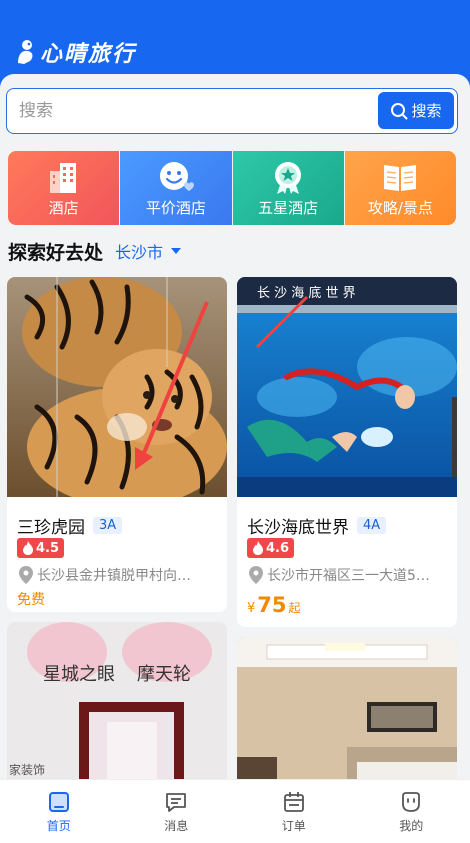 The width and height of the screenshot is (470, 843). What do you see at coordinates (347, 387) in the screenshot?
I see `attraction-photo: 长 沙 海 底 世 界` at bounding box center [347, 387].